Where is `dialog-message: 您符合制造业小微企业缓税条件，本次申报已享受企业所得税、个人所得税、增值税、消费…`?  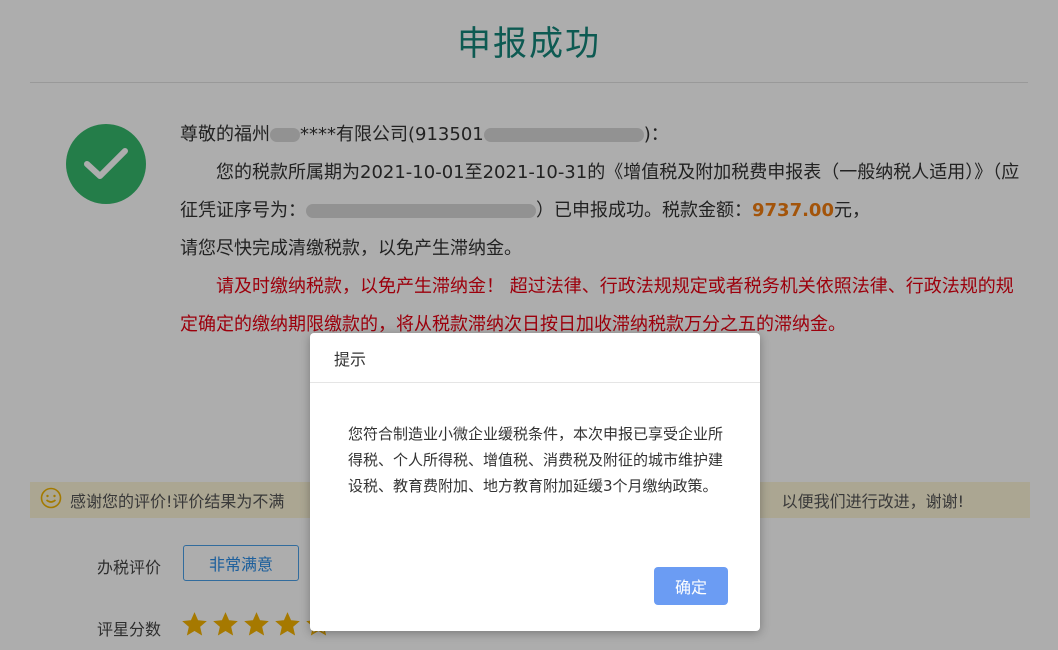 dialog-message: 您符合制造业小微企业缓税条件，本次申报已享受企业所得税、个人所得税、增值税、消费… is located at coordinates (536, 460).